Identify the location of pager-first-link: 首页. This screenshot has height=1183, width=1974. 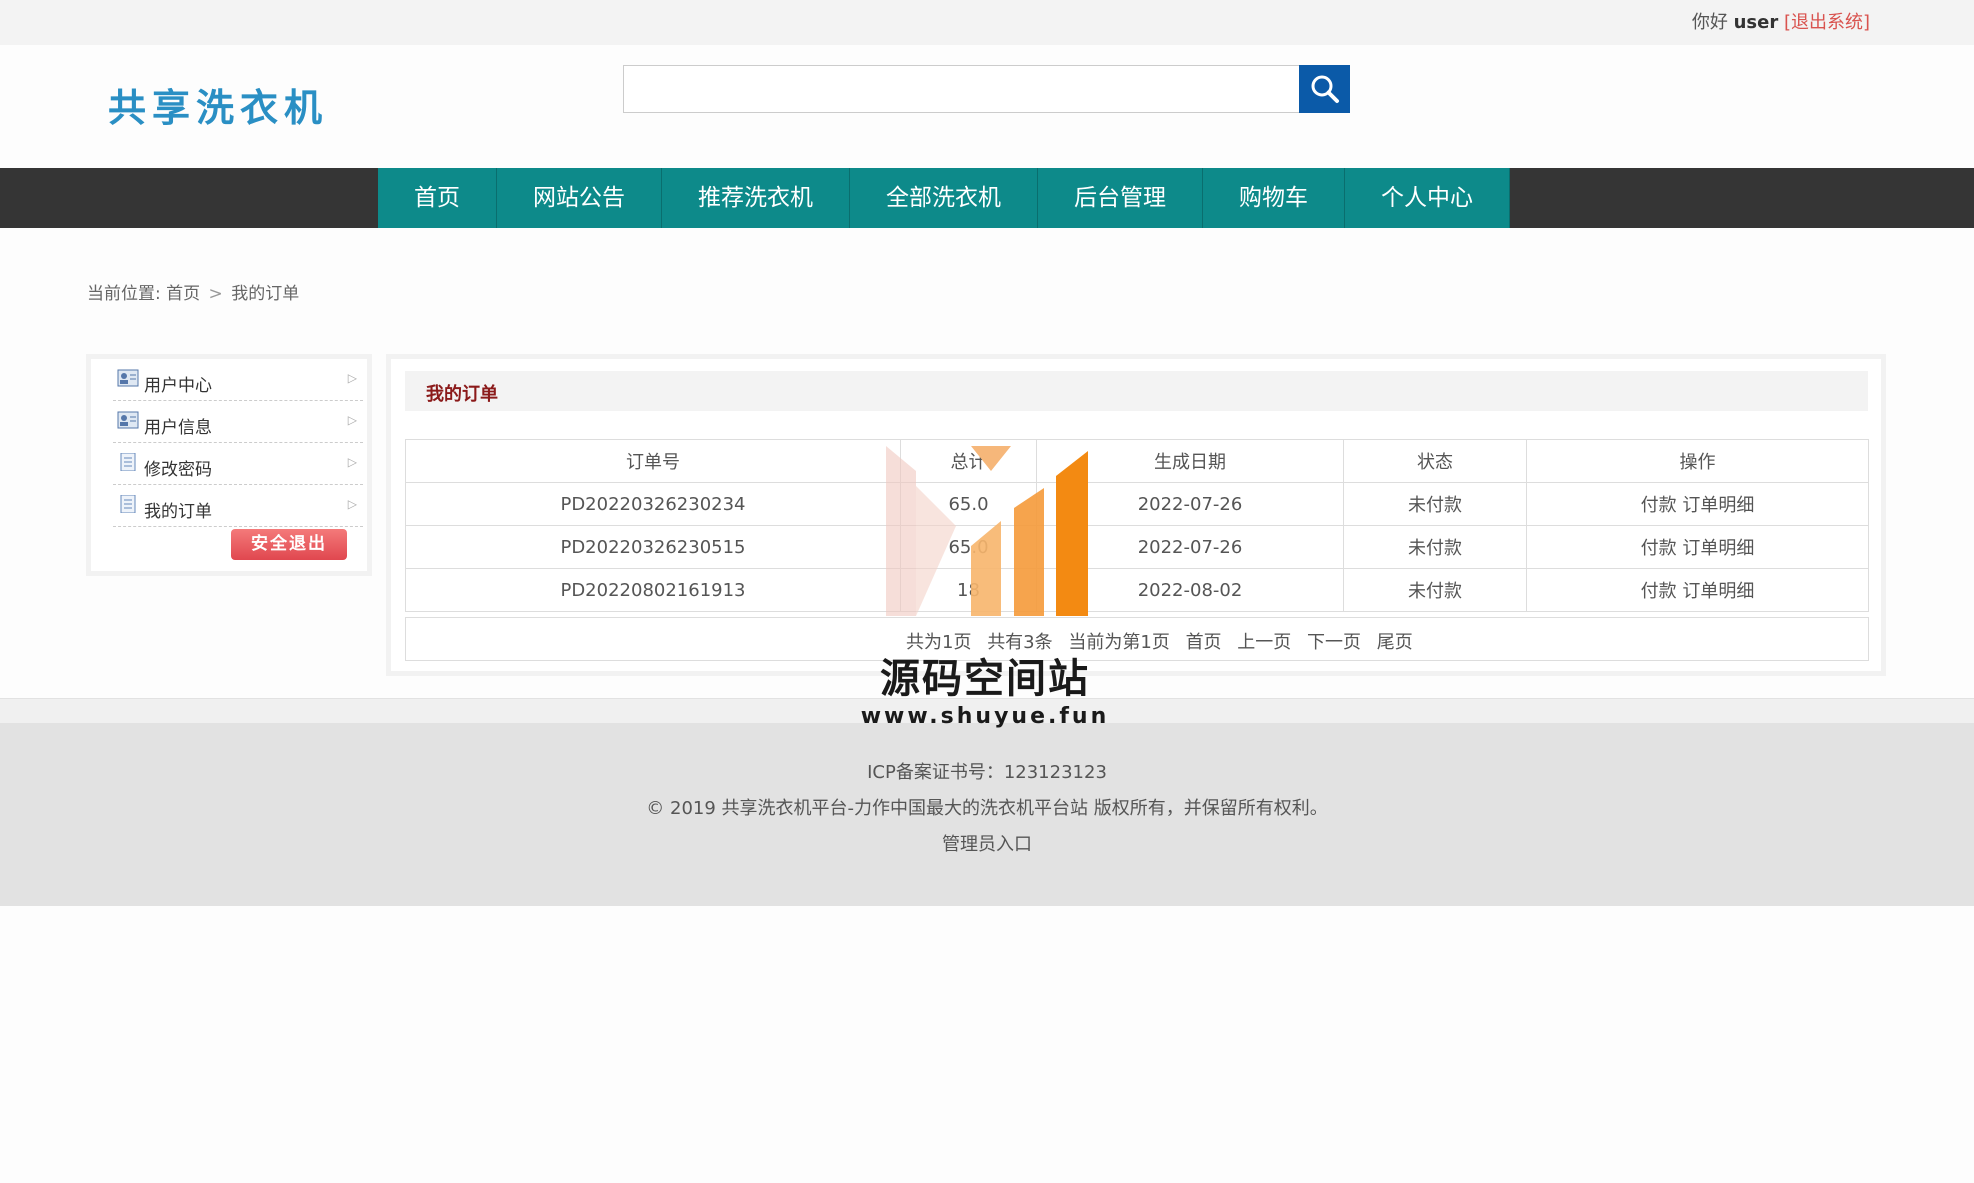
(1204, 642).